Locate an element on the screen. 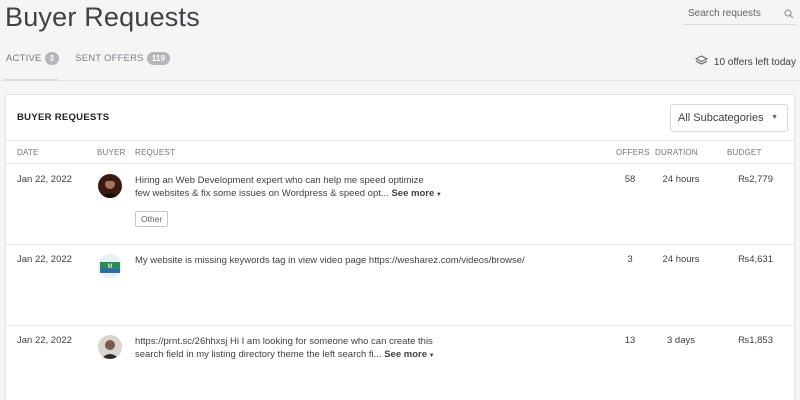  col-request: REQUEST is located at coordinates (155, 152).